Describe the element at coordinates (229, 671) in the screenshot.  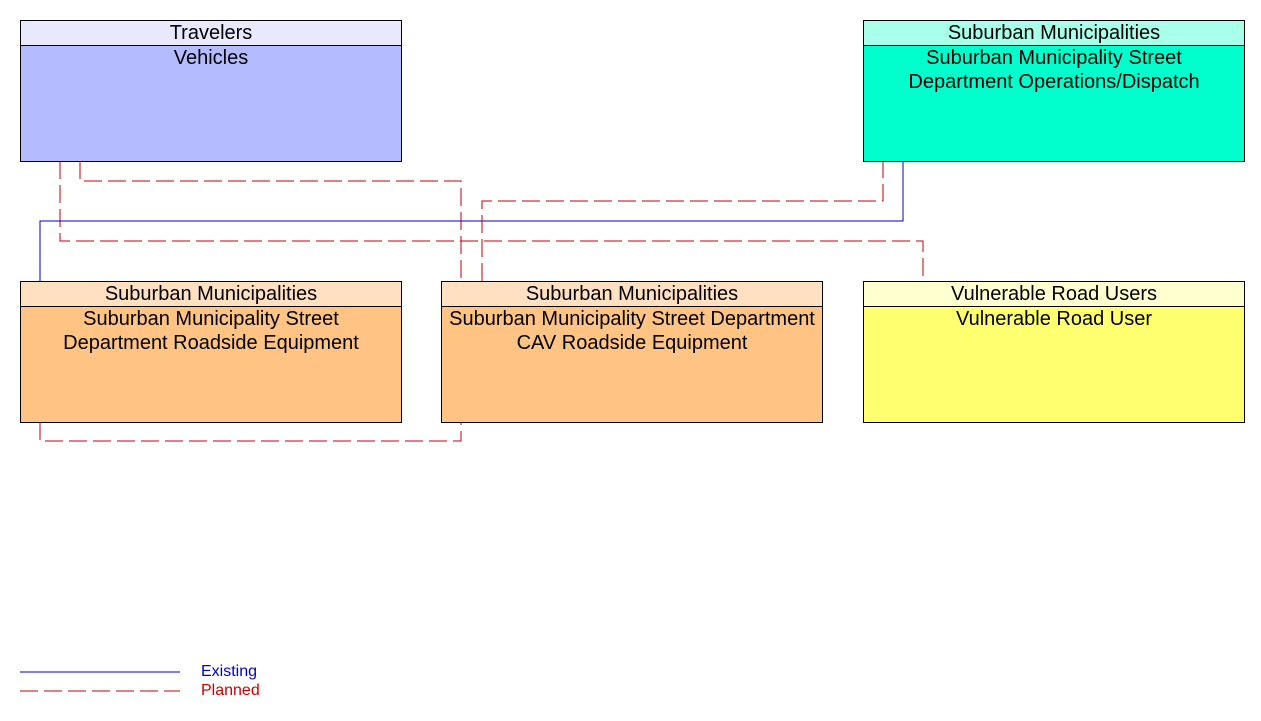
I see `legend-existing-label: Existing` at that location.